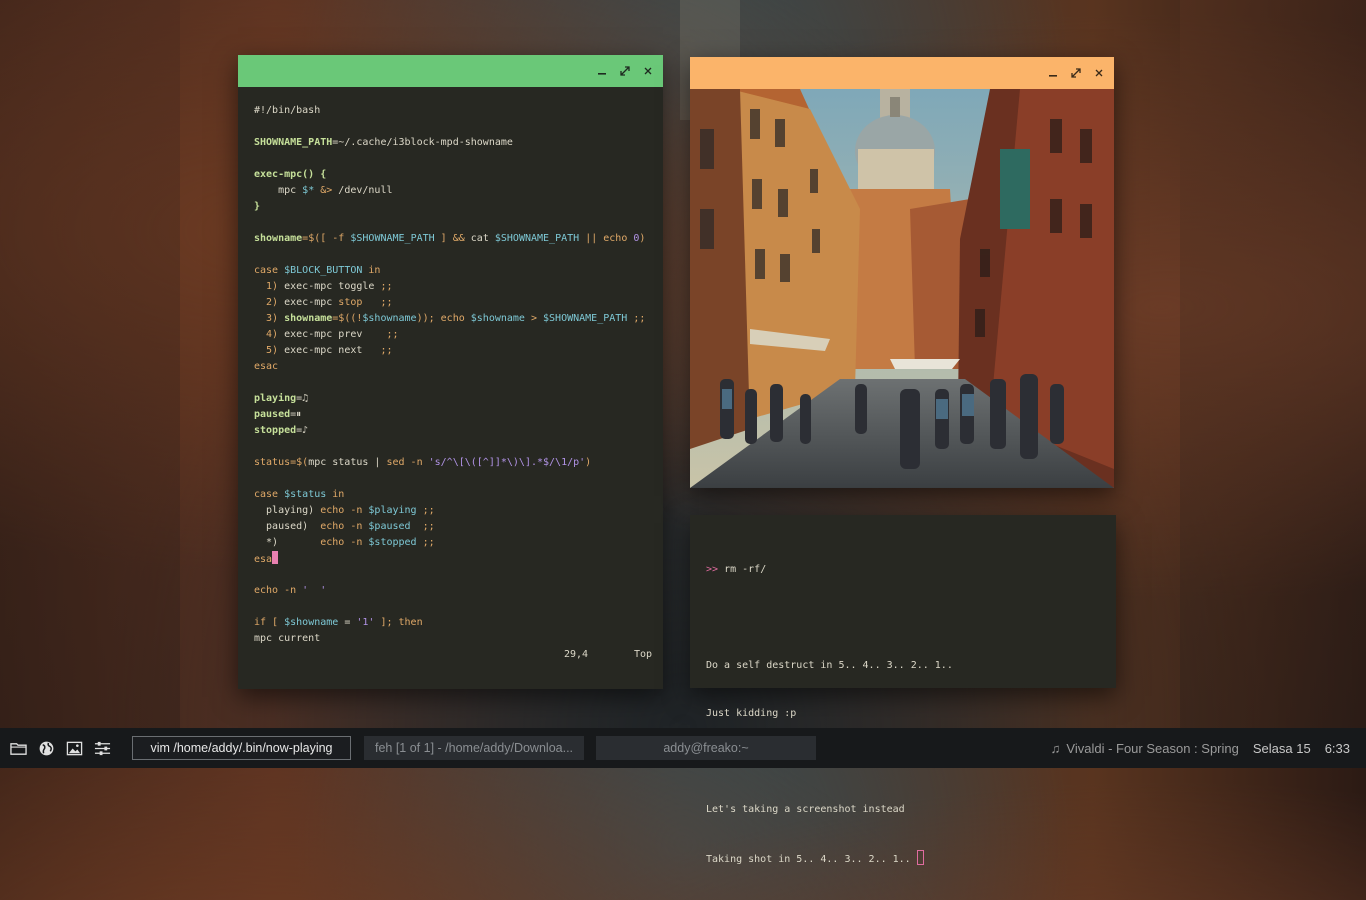 The width and height of the screenshot is (1366, 900). Describe the element at coordinates (576, 654) in the screenshot. I see `vim-cursor-position: 29,4` at that location.